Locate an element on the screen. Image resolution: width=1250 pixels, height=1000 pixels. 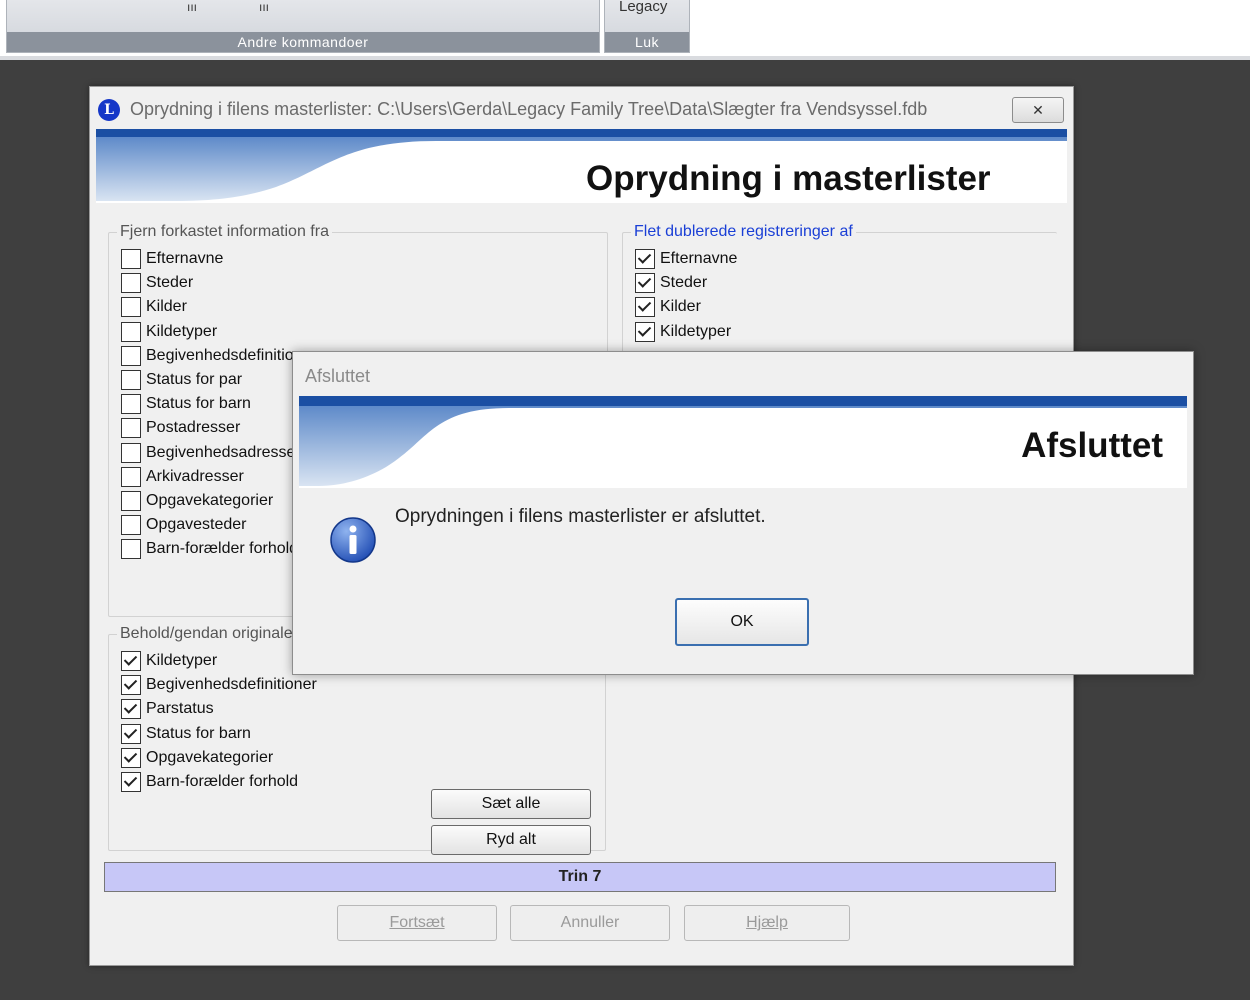
ribbon: ııı ııı Andre kommandoer Legacy Luk is located at coordinates (625, 30).